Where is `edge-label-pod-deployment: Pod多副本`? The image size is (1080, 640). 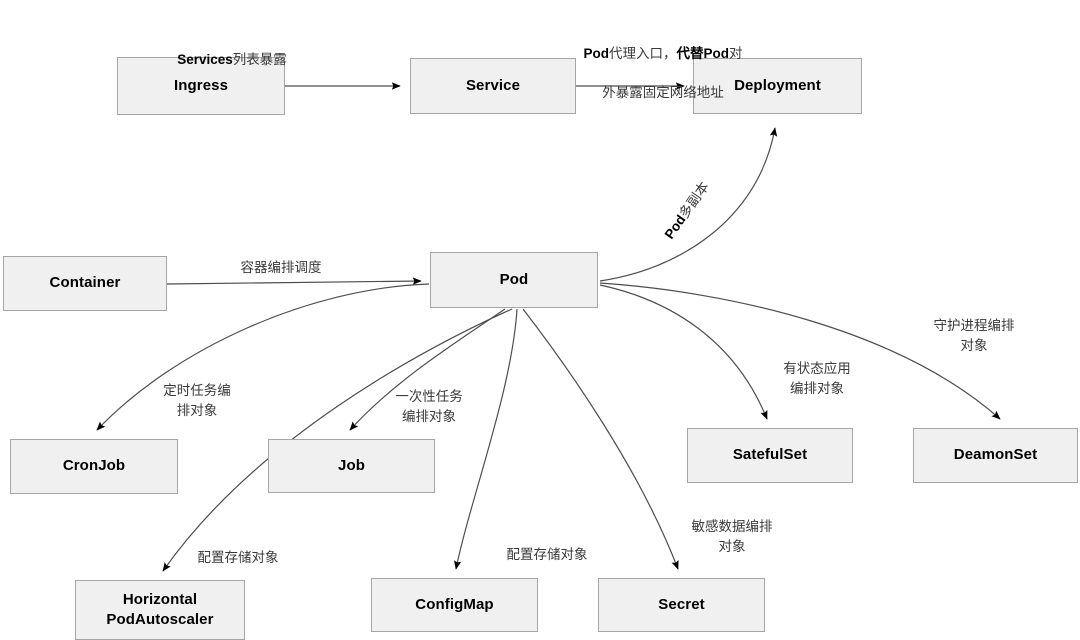 edge-label-pod-deployment: Pod多副本 is located at coordinates (687, 210).